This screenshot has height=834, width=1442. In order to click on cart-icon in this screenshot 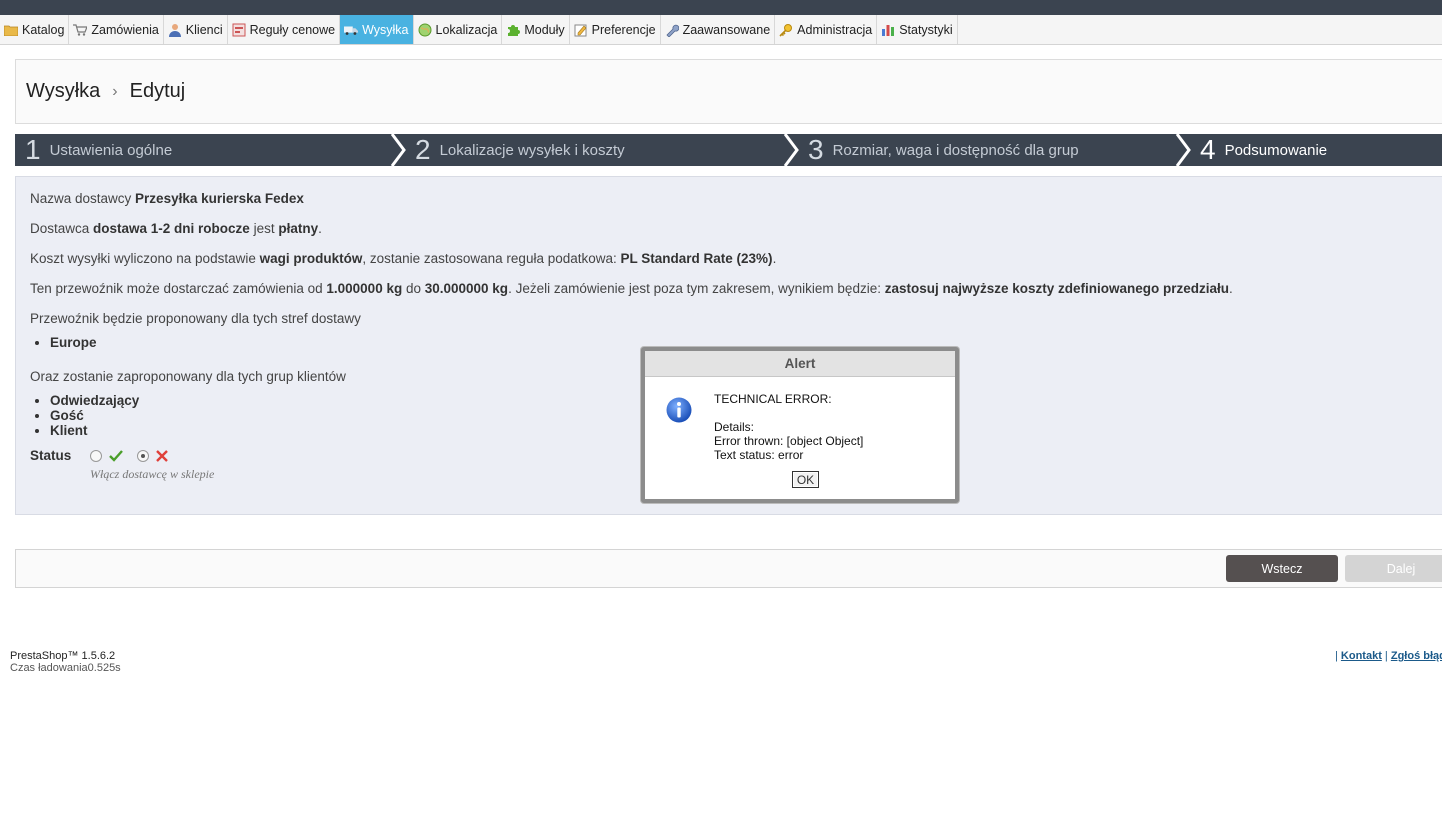, I will do `click(80, 30)`.